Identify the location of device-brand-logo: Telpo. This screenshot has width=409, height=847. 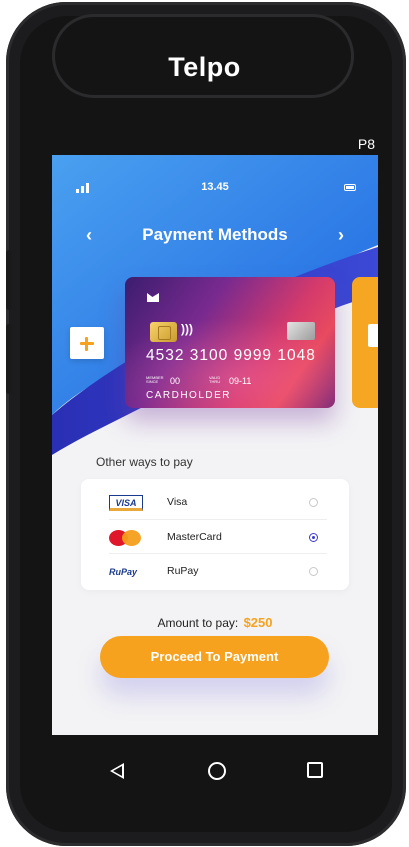
(204, 67).